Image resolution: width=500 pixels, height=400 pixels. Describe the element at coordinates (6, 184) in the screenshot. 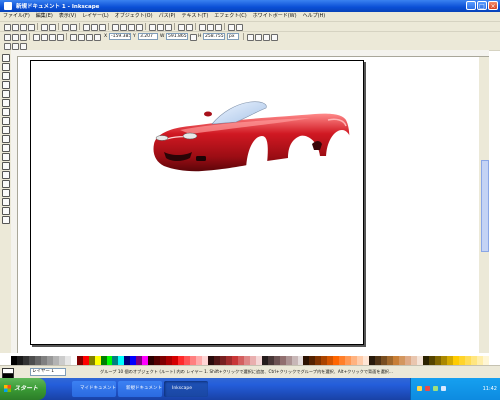

I see `connector-tool-icon` at that location.